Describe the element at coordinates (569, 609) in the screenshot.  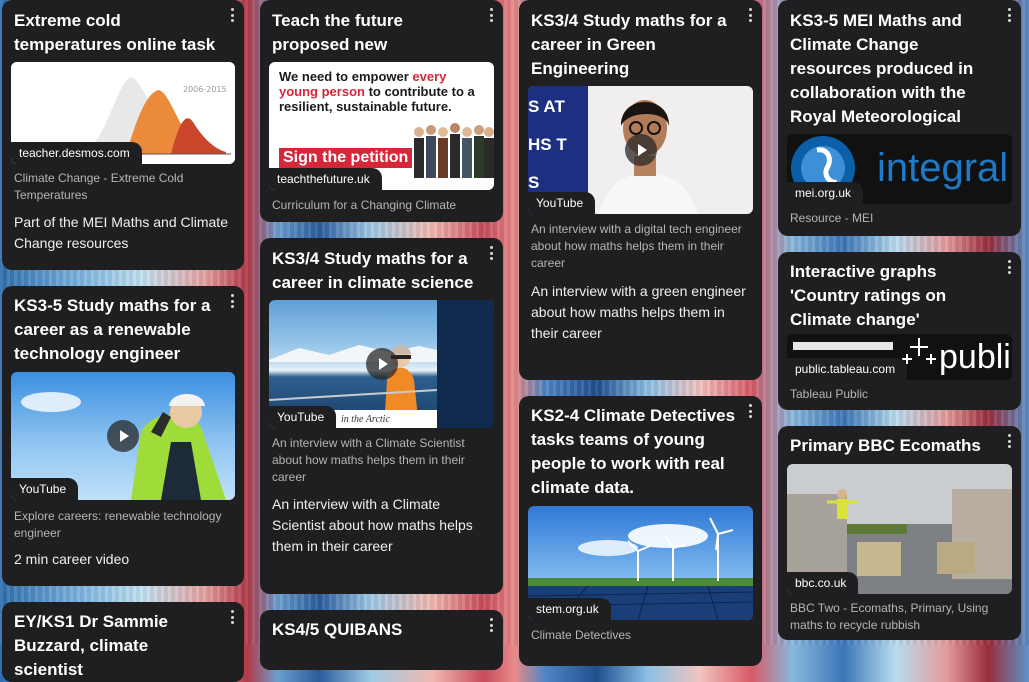
I see `source-tag: stem.org.uk` at that location.